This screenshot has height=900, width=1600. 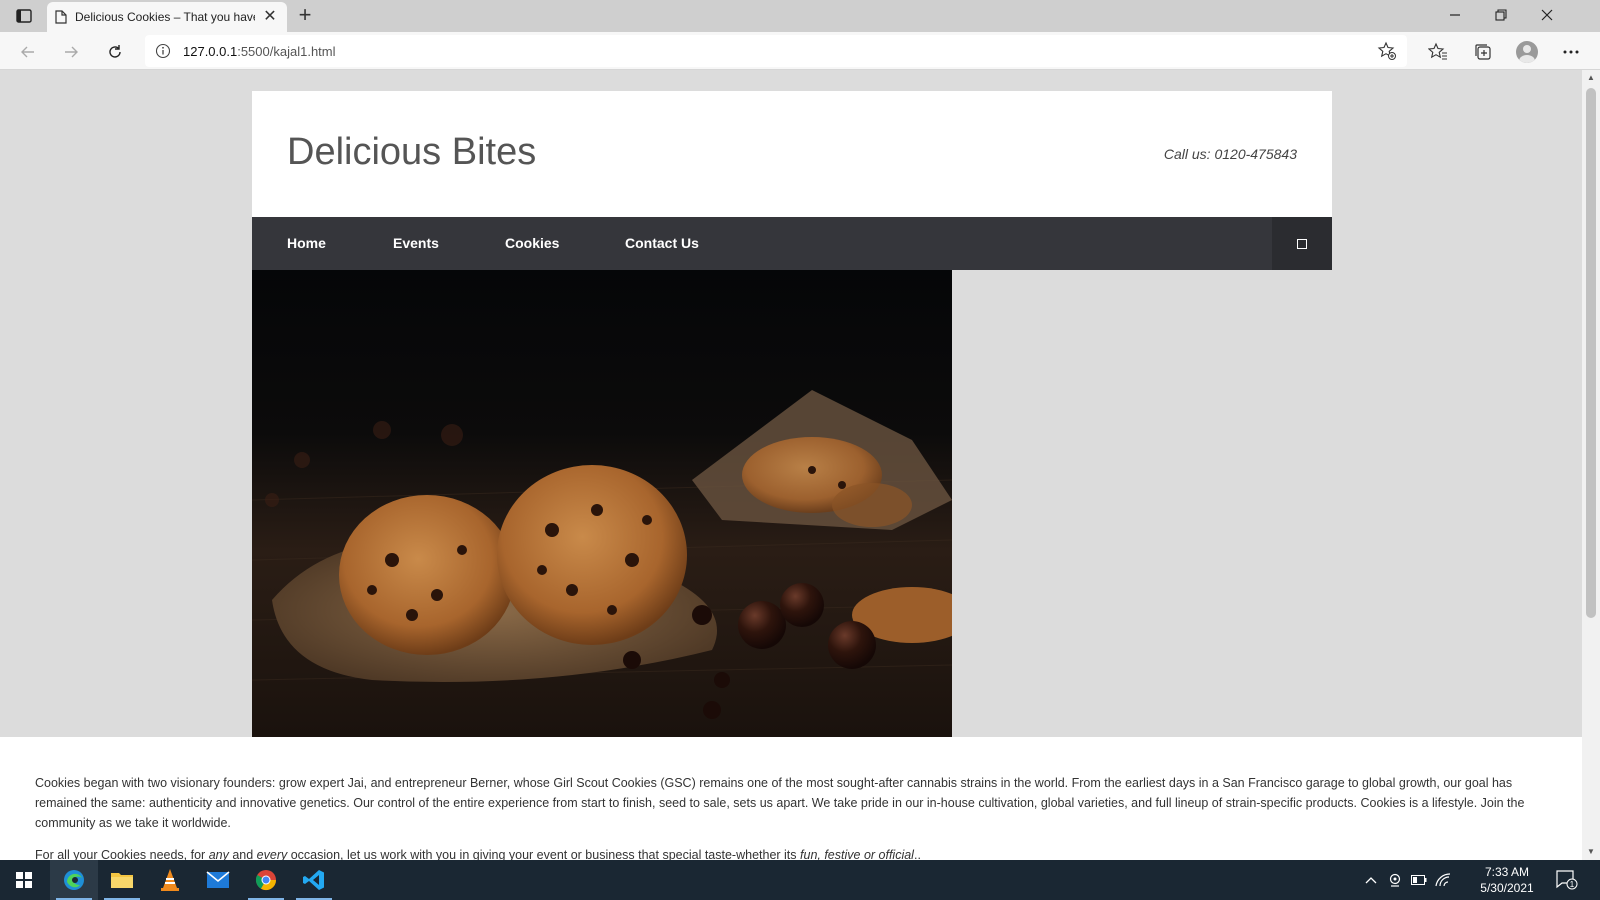 I want to click on browser-tab-bar: Delicious Cookies – That you have ✕ +, so click(x=800, y=16).